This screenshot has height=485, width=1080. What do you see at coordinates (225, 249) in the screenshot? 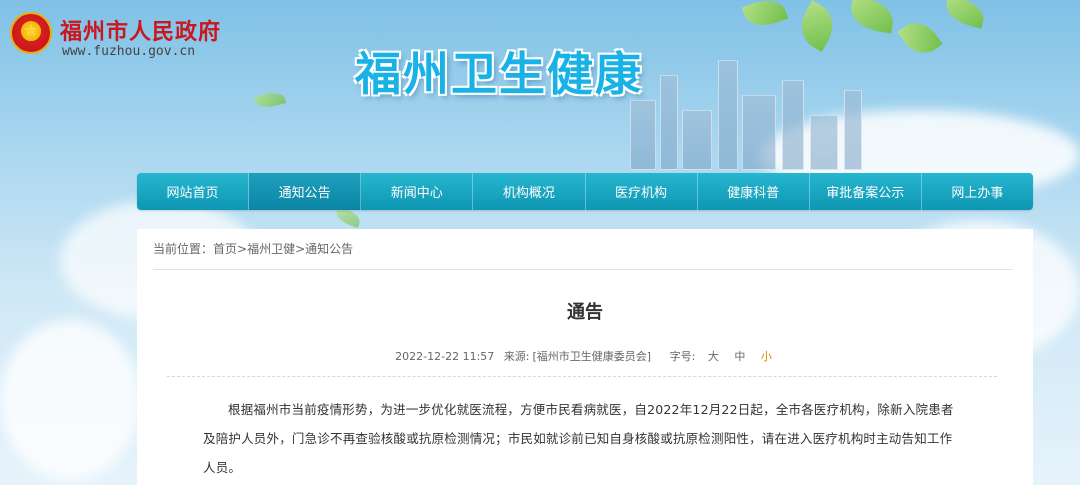
I see `breadcrumb-home: 首页` at bounding box center [225, 249].